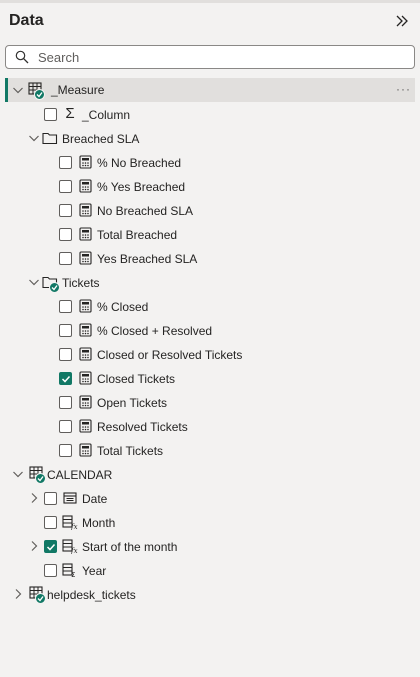 This screenshot has width=420, height=677. Describe the element at coordinates (130, 547) in the screenshot. I see `field-label: Start of the month` at that location.